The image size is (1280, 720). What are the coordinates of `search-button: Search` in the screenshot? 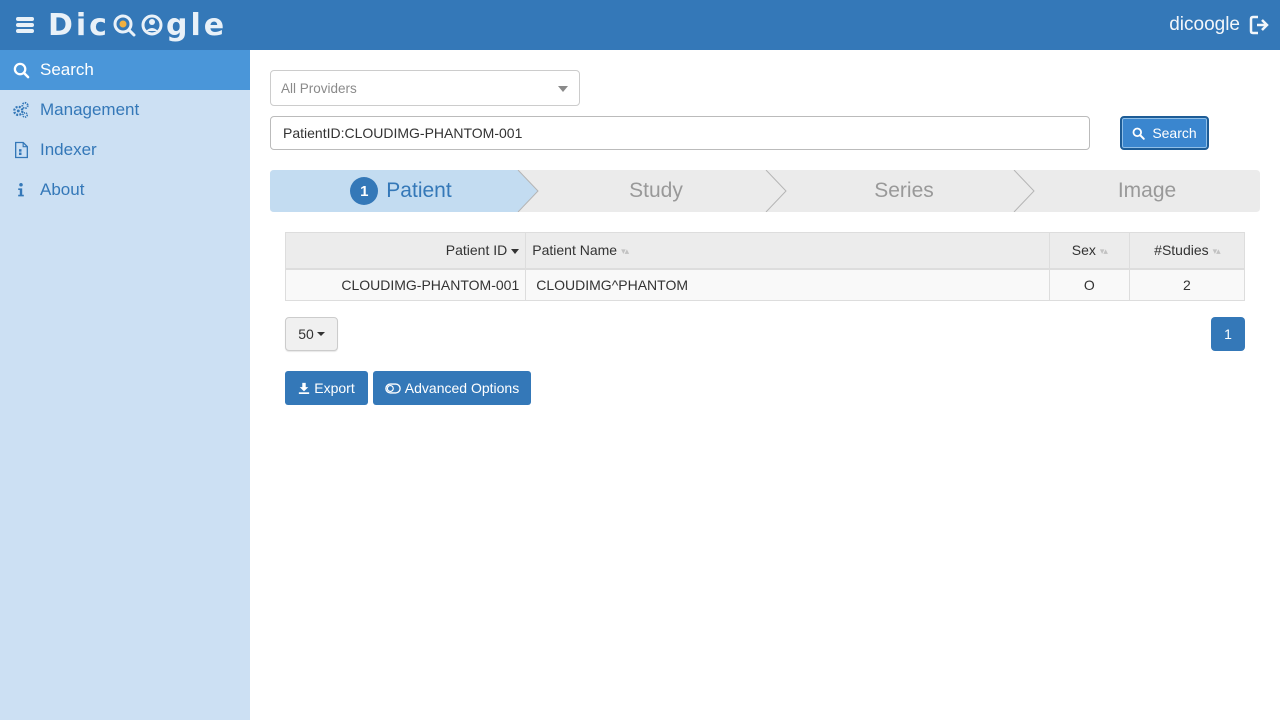 It's located at (1164, 133).